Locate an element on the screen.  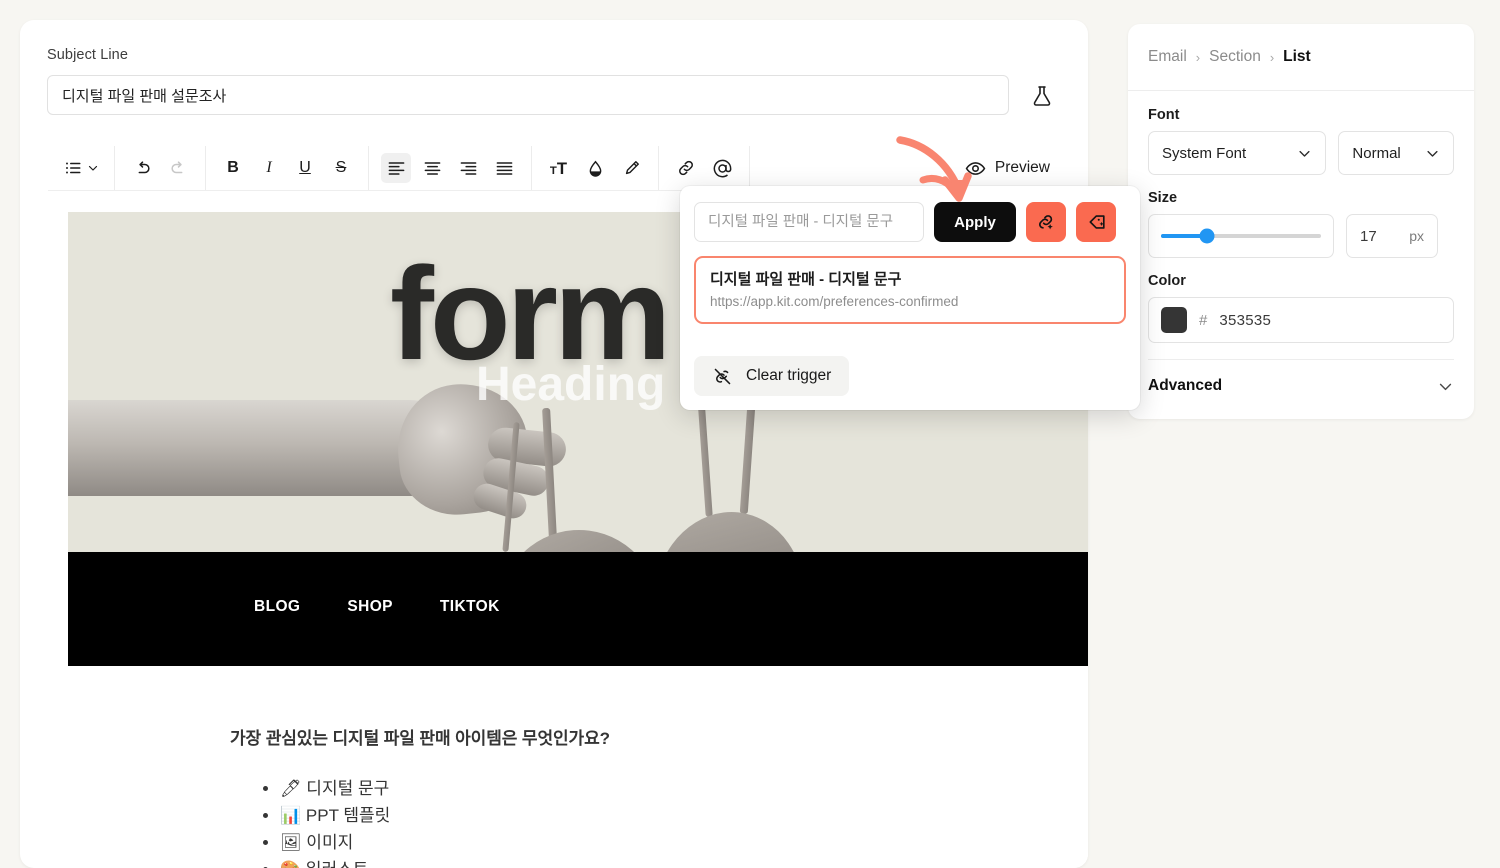
advanced-label: Advanced is located at coordinates (1185, 385).